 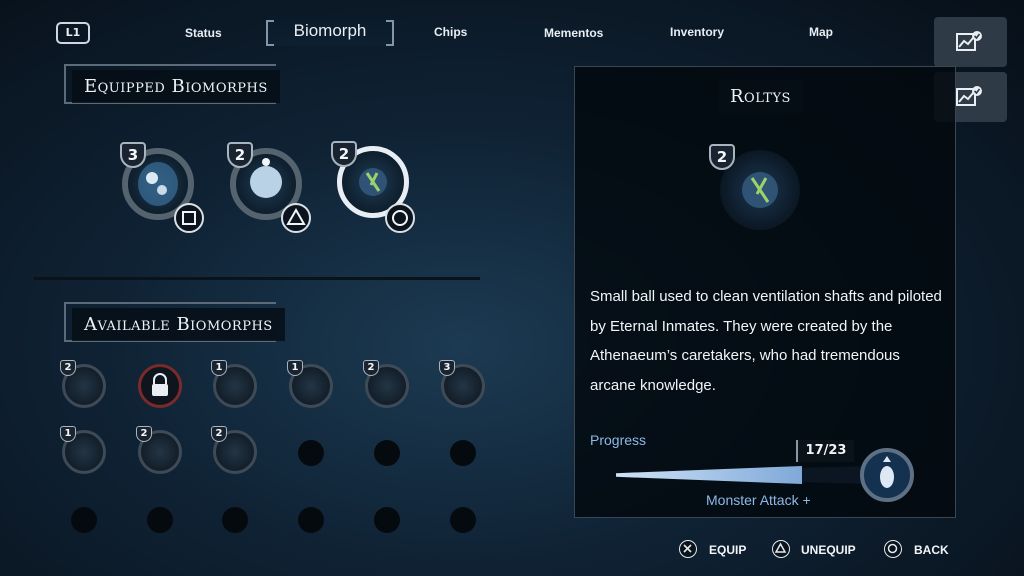 I want to click on available-slot-locked, so click(x=160, y=386).